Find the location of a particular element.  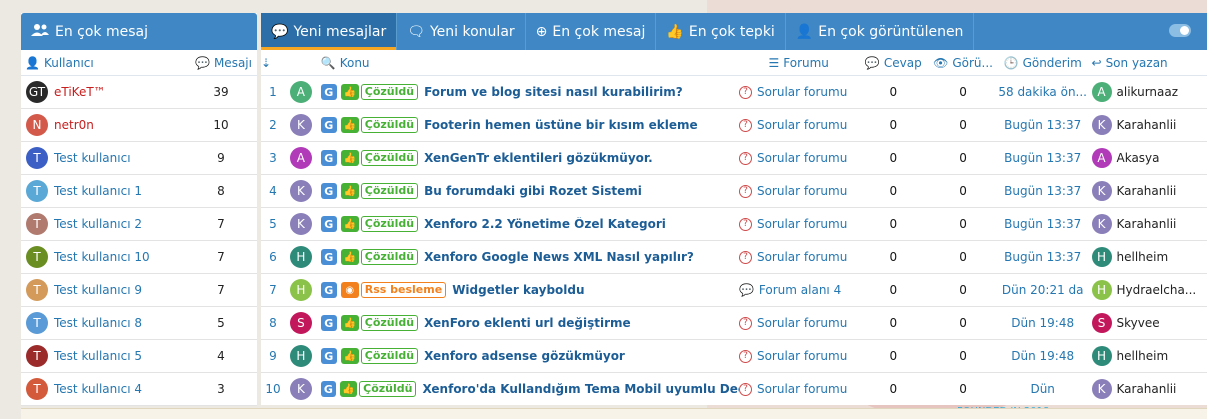

poster-name: netr0n is located at coordinates (122, 125).